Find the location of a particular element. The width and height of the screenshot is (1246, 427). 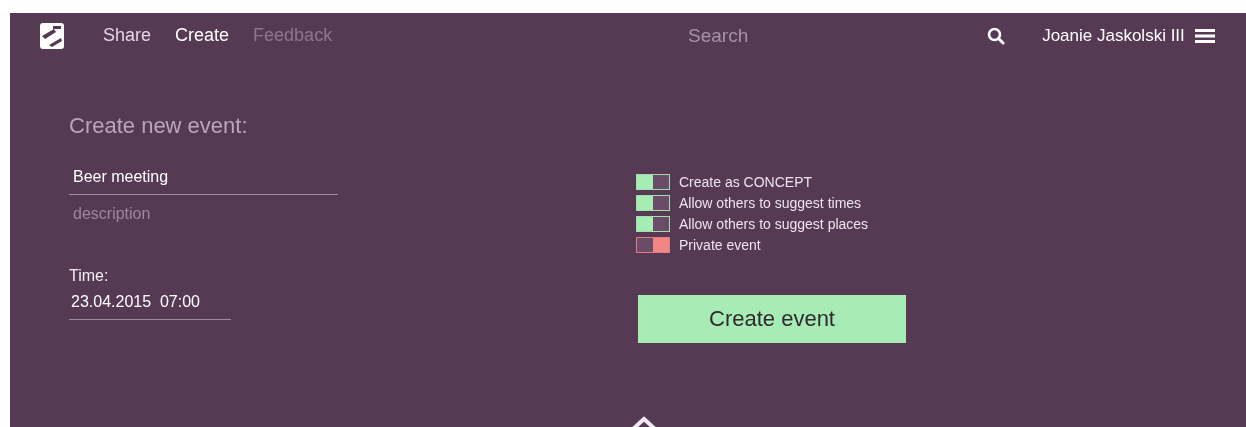

menu-icon is located at coordinates (1204, 35).